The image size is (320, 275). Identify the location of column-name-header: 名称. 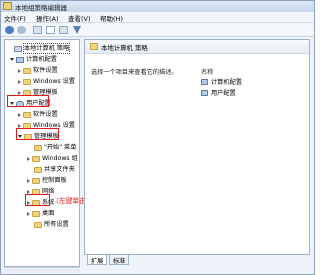
(207, 71).